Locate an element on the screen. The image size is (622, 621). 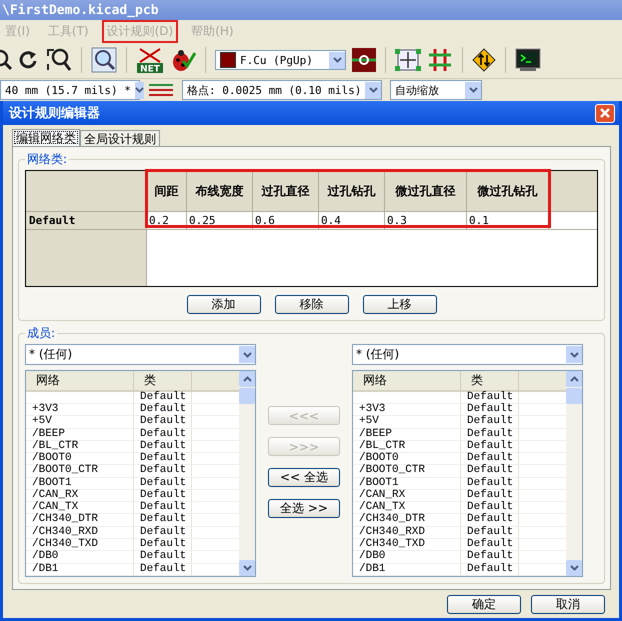
grid-select: 格点: 0.0025 mm (0.10 mils) is located at coordinates (282, 90).